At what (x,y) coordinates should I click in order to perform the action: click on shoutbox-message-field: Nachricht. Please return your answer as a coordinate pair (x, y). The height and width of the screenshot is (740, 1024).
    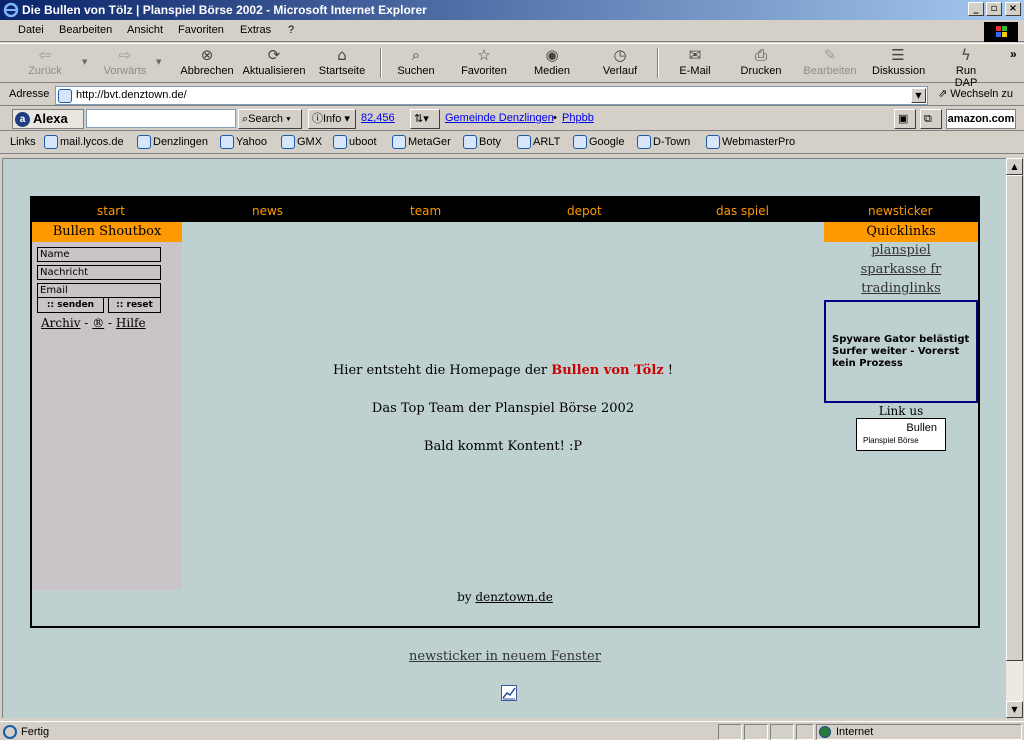
    Looking at the image, I should click on (99, 272).